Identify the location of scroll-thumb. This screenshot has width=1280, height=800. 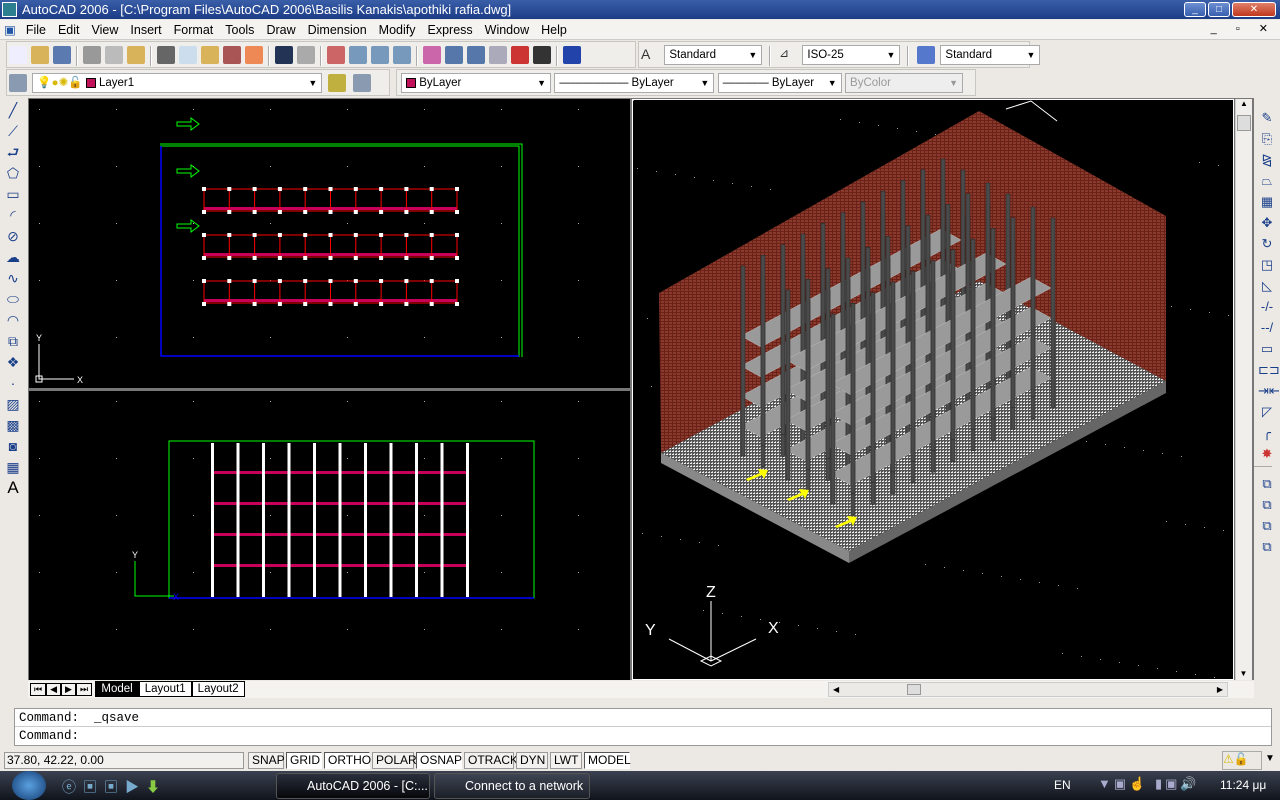
(1244, 123).